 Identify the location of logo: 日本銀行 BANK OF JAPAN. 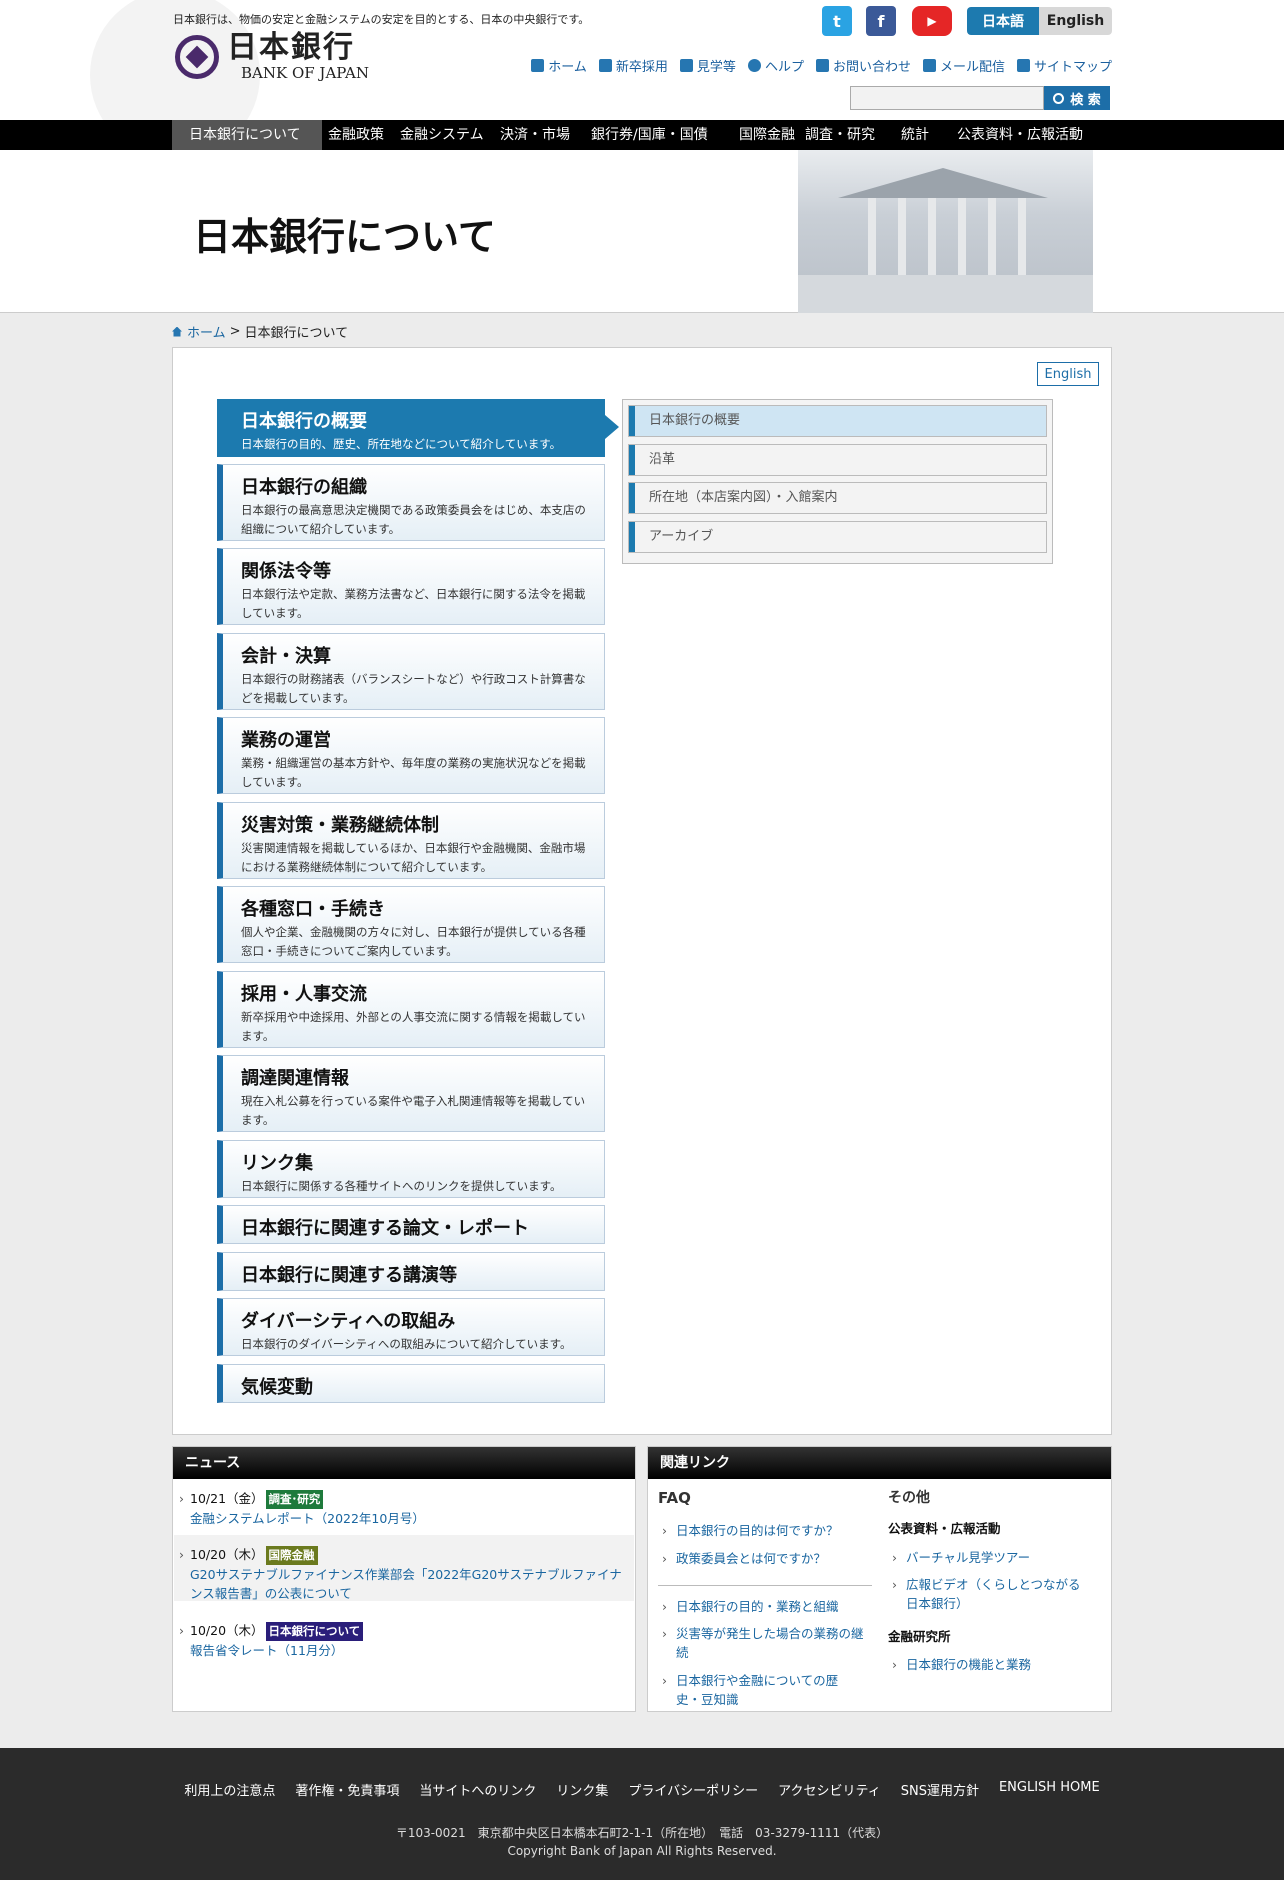
(272, 57).